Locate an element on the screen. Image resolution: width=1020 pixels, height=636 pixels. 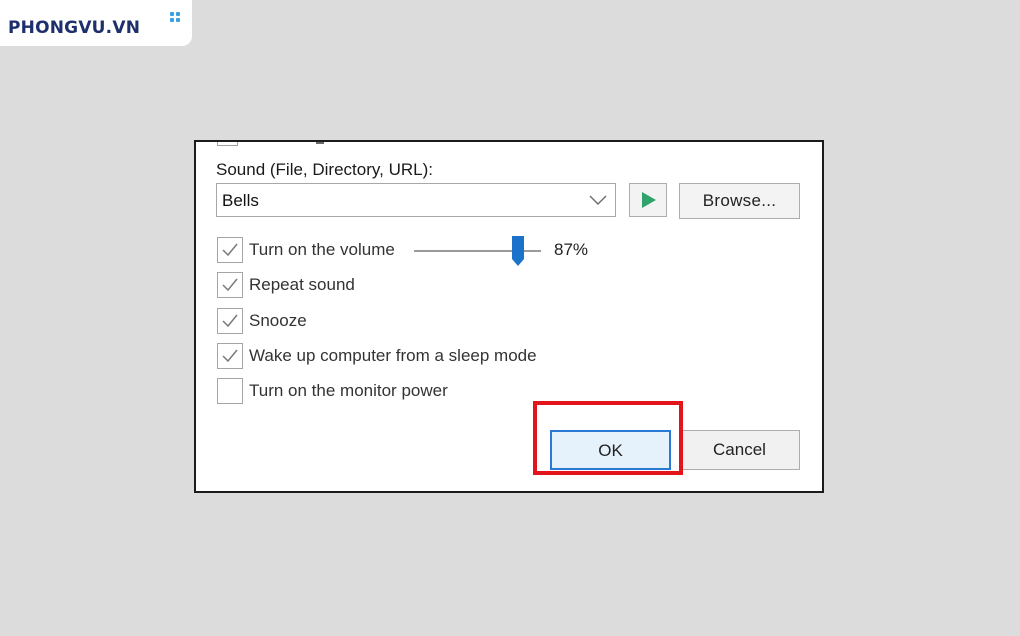
sound-label: Sound (File, Directory, URL): is located at coordinates (324, 169).